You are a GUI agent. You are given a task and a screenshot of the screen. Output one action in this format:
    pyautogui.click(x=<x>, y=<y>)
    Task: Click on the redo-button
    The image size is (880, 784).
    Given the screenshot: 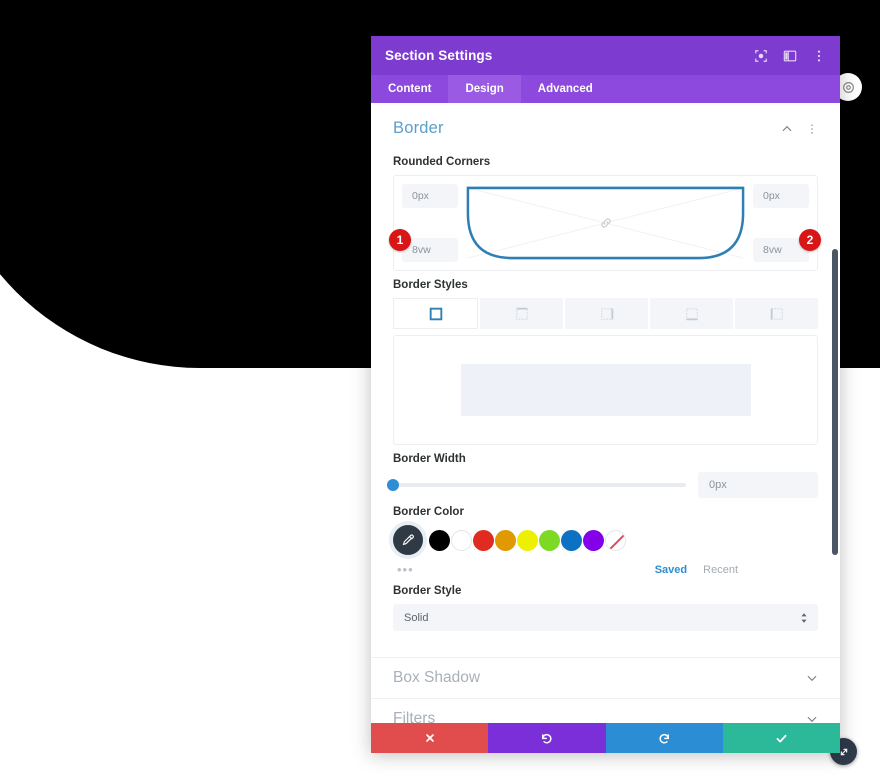 What is the action you would take?
    pyautogui.click(x=664, y=738)
    